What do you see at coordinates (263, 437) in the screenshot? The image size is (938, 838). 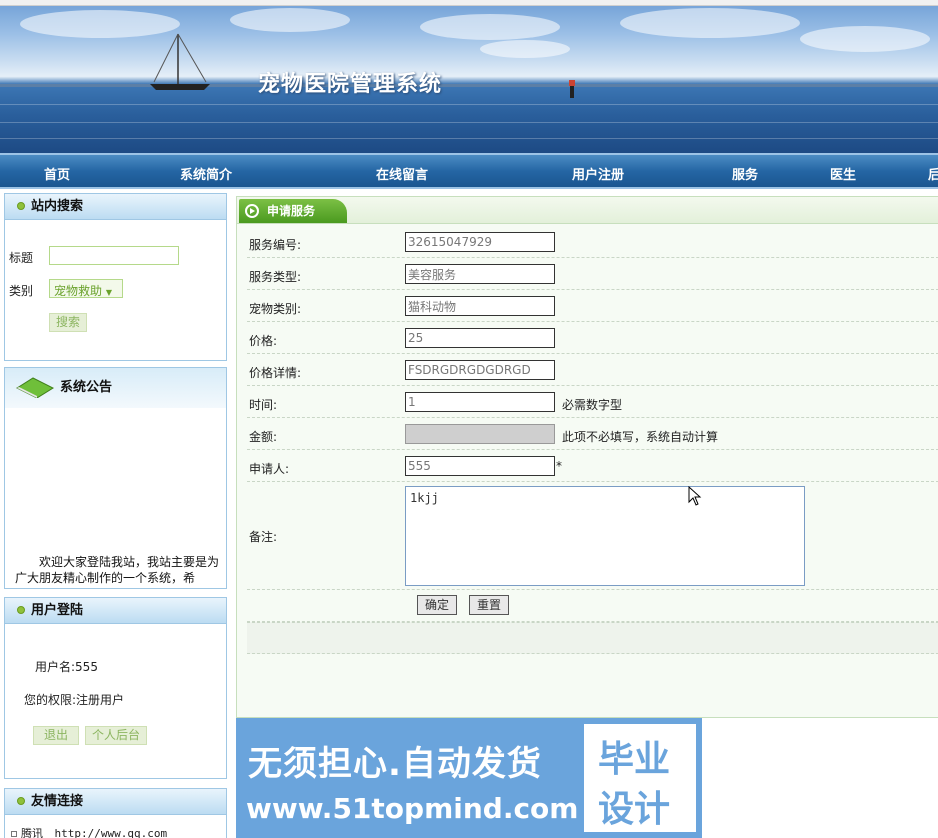 I see `amount-label: 金额:` at bounding box center [263, 437].